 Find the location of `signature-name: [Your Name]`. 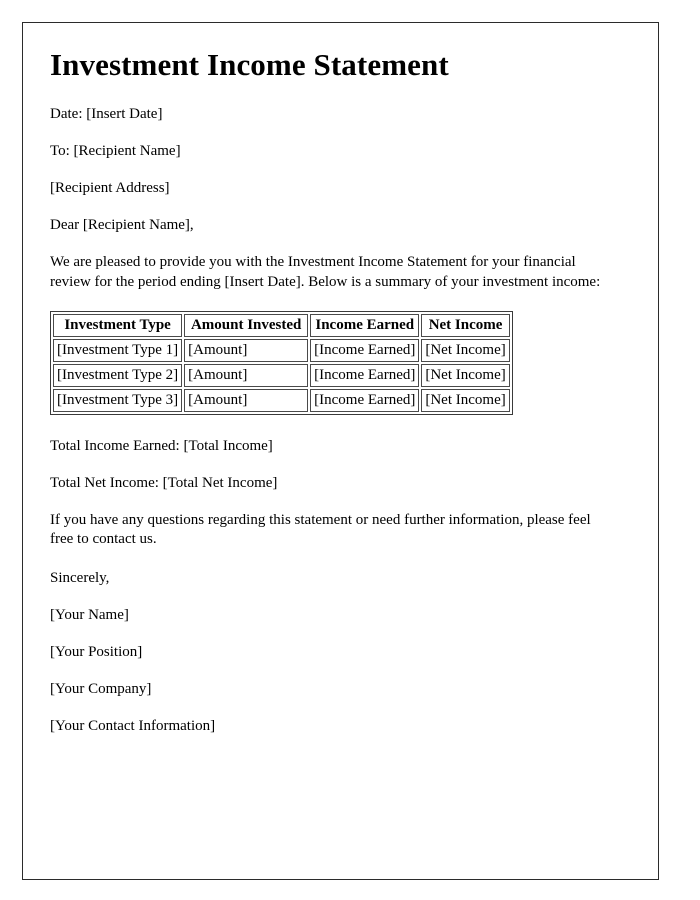

signature-name: [Your Name] is located at coordinates (89, 614).